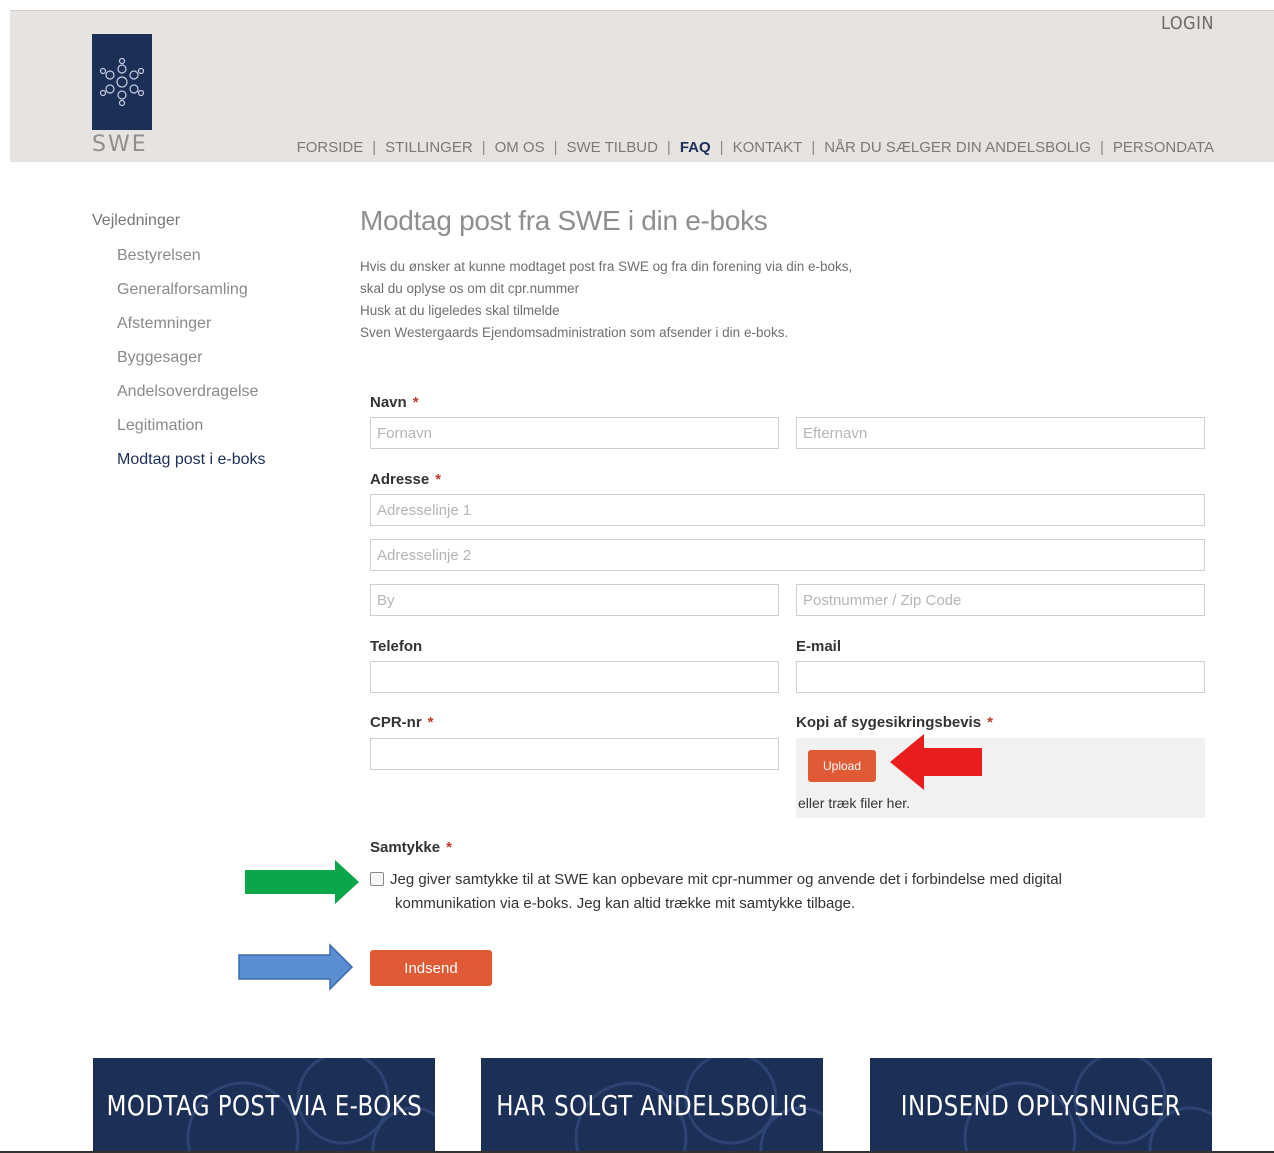 This screenshot has width=1274, height=1153. Describe the element at coordinates (405, 847) in the screenshot. I see `consent-label-text: Samtykke` at that location.